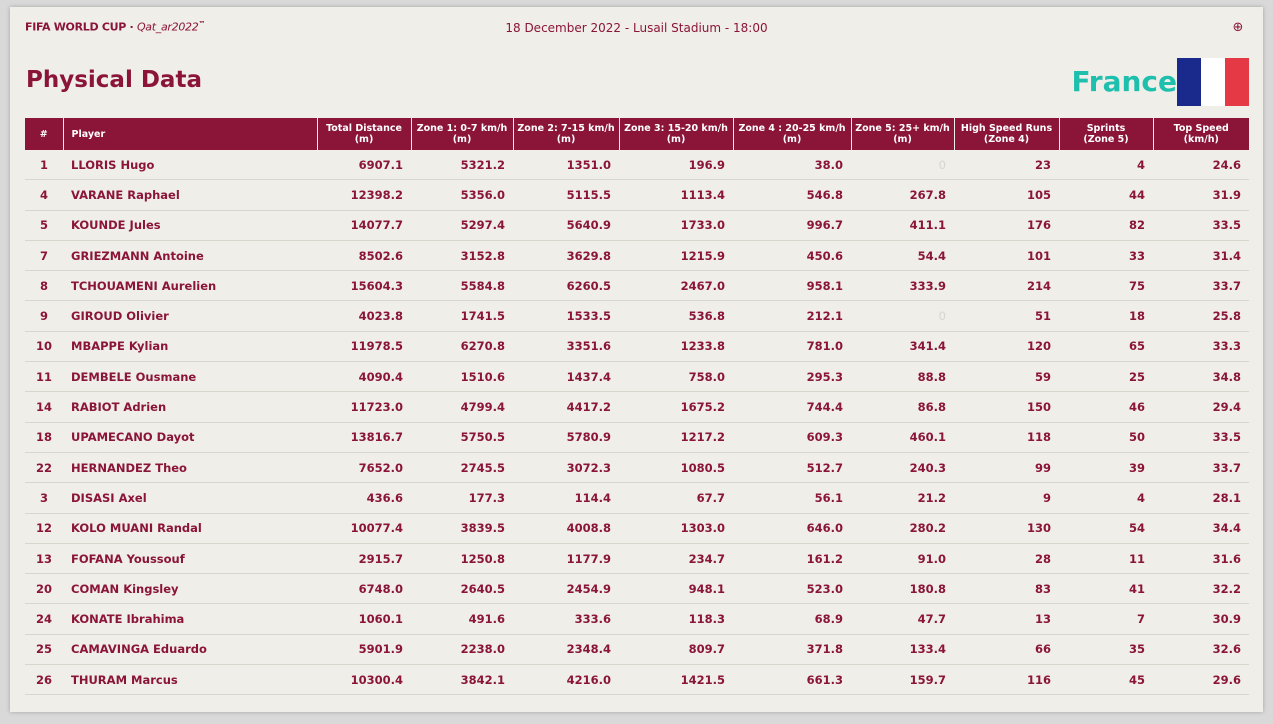  What do you see at coordinates (1006, 316) in the screenshot?
I see `stat-cell: 51` at bounding box center [1006, 316].